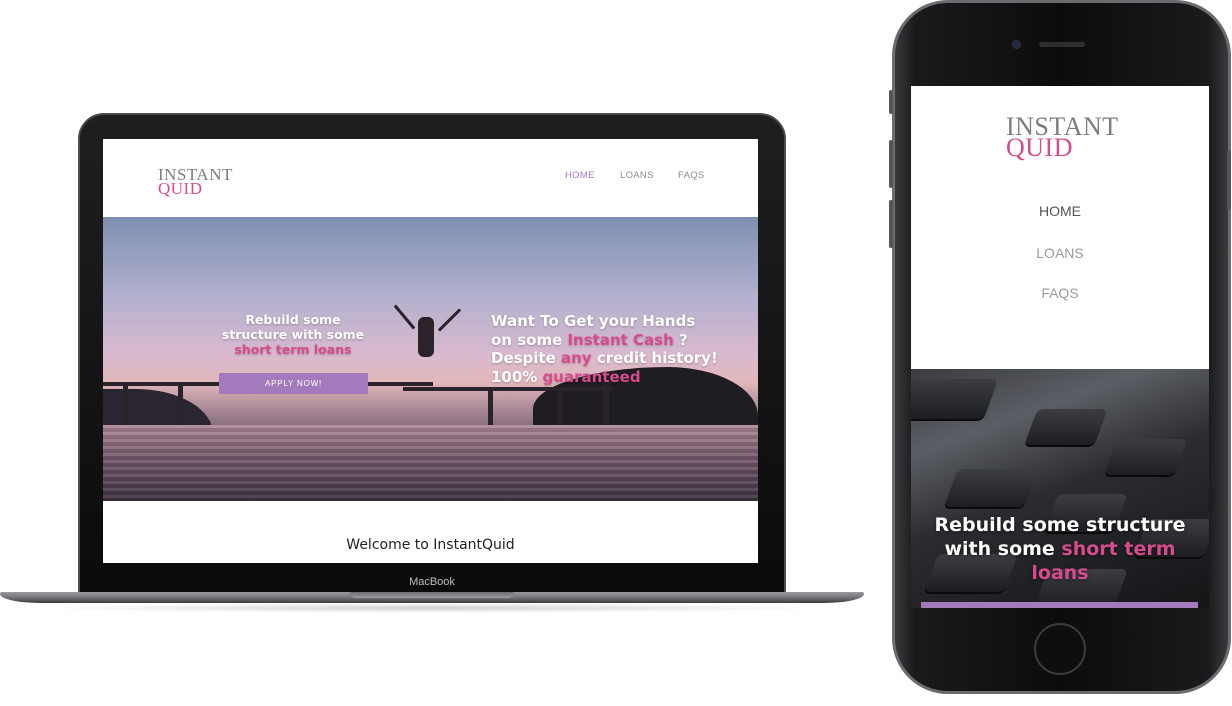  I want to click on mobile-apply-button, so click(1059, 605).